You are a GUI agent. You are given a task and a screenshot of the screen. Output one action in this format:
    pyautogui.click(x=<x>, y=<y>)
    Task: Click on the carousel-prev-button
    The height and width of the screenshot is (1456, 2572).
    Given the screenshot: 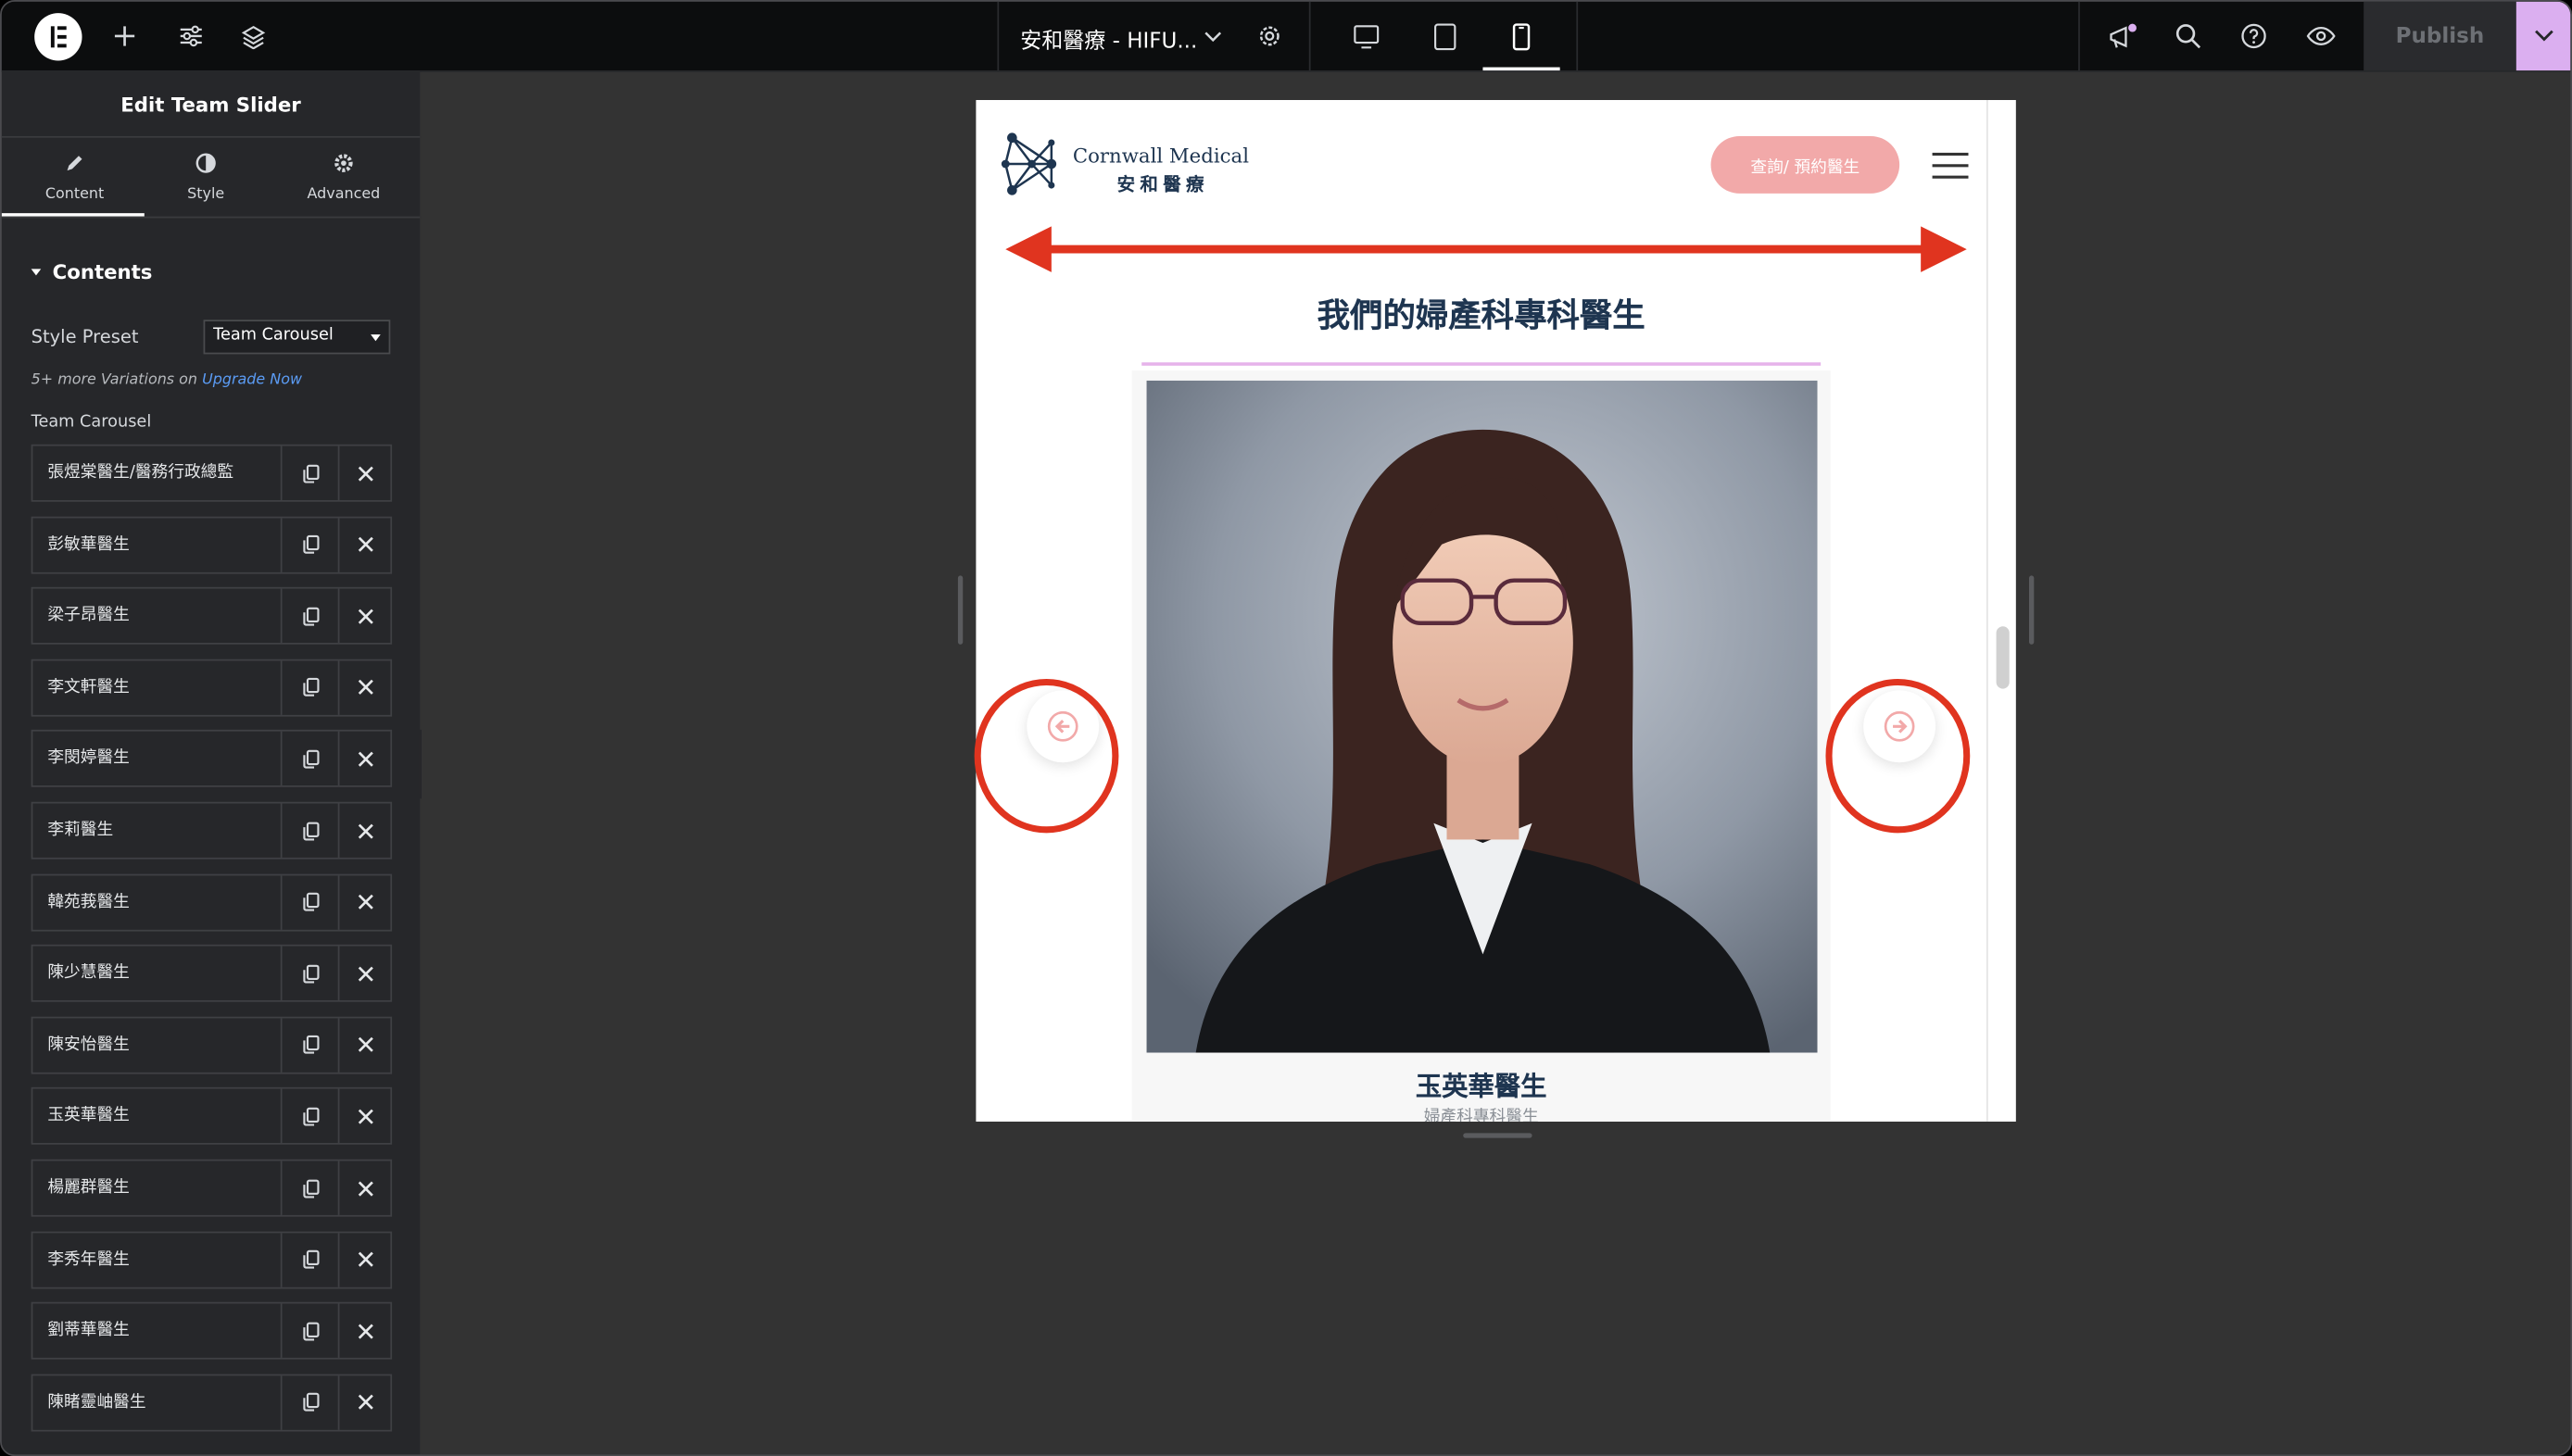 What is the action you would take?
    pyautogui.click(x=1063, y=726)
    